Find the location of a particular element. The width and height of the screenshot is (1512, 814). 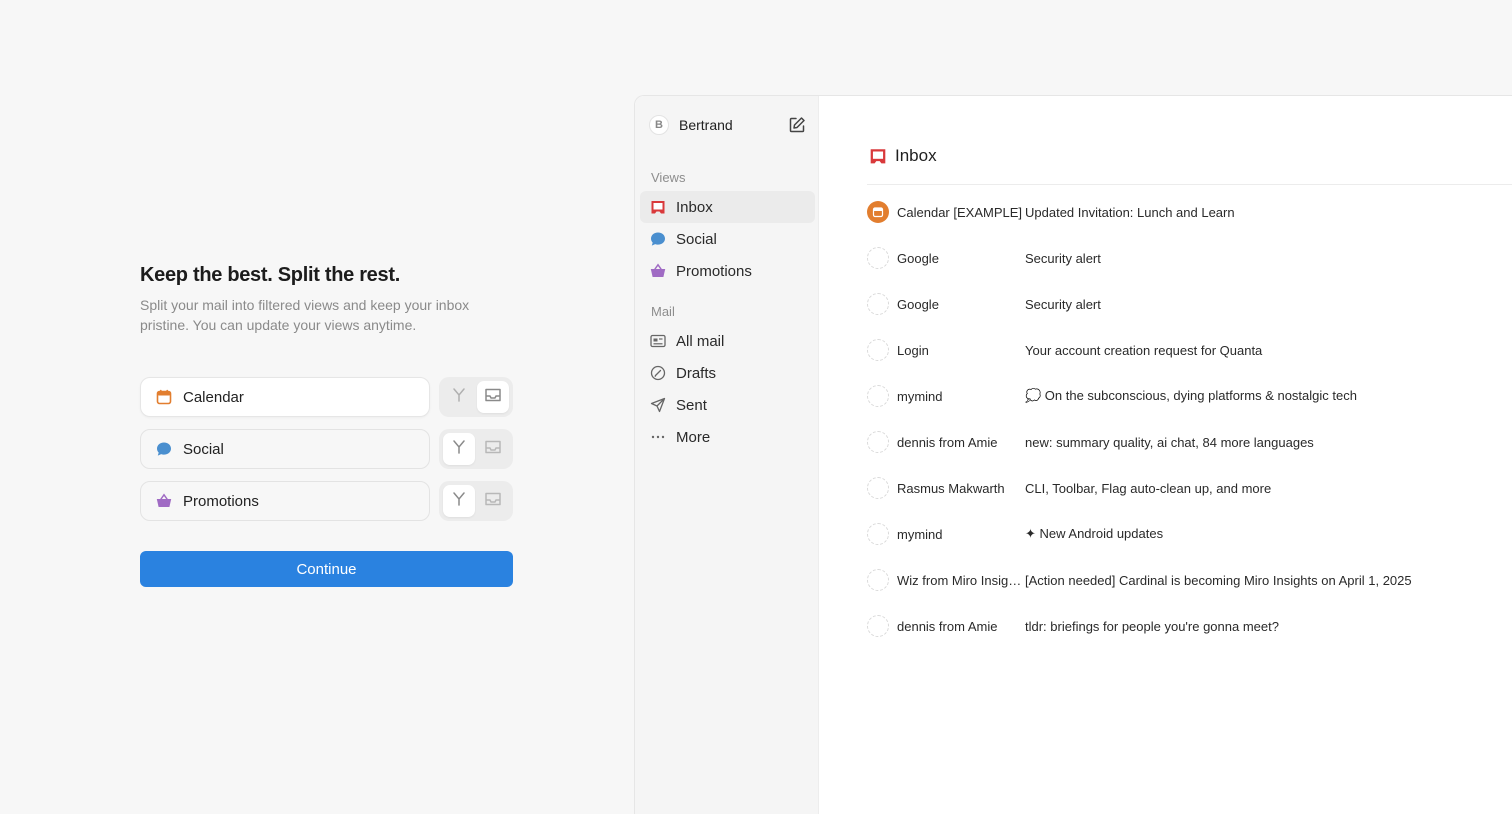

sidebar-item-drafts: Drafts is located at coordinates (727, 373).